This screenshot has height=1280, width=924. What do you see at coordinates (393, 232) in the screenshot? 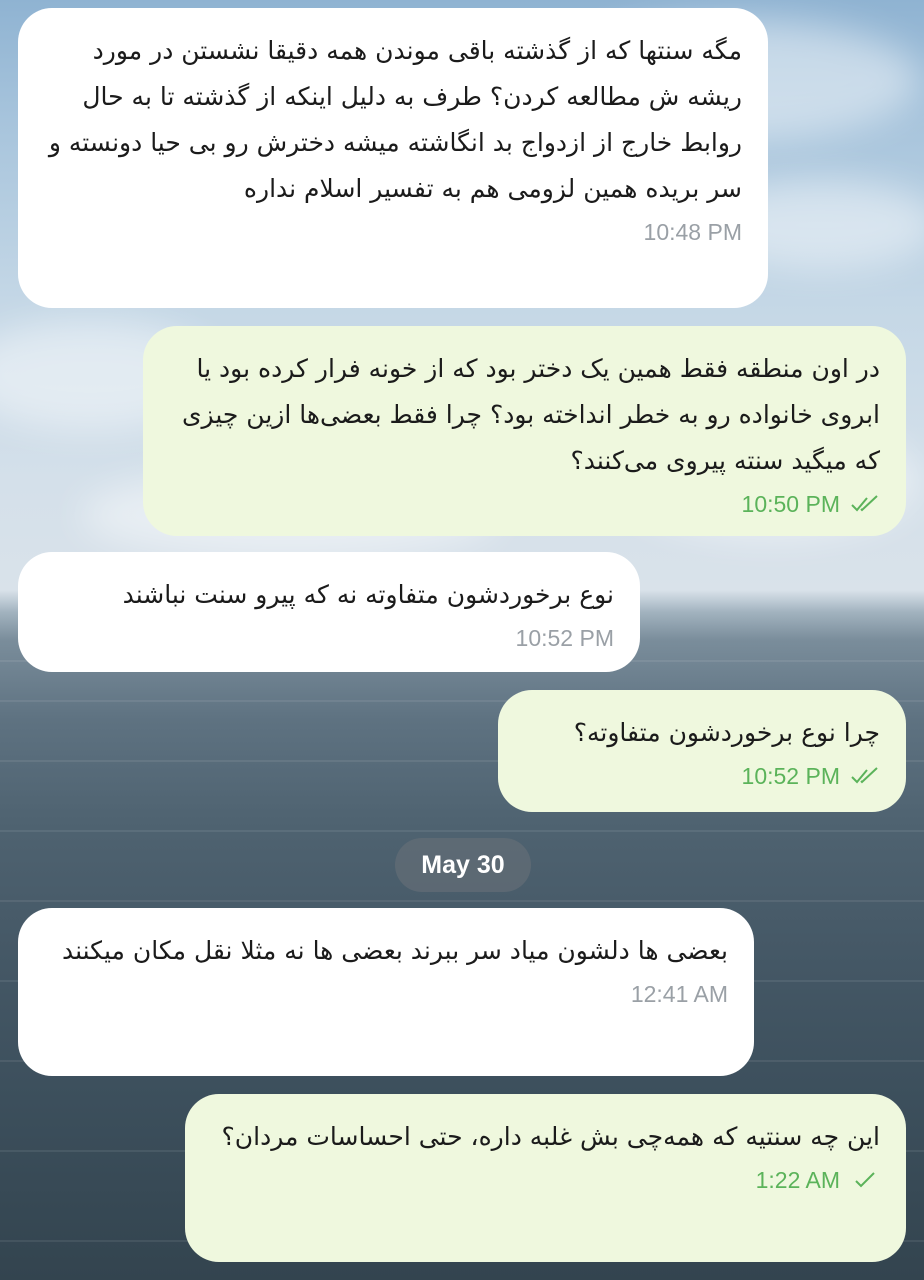
I see `message-meta: 10:48 PM` at bounding box center [393, 232].